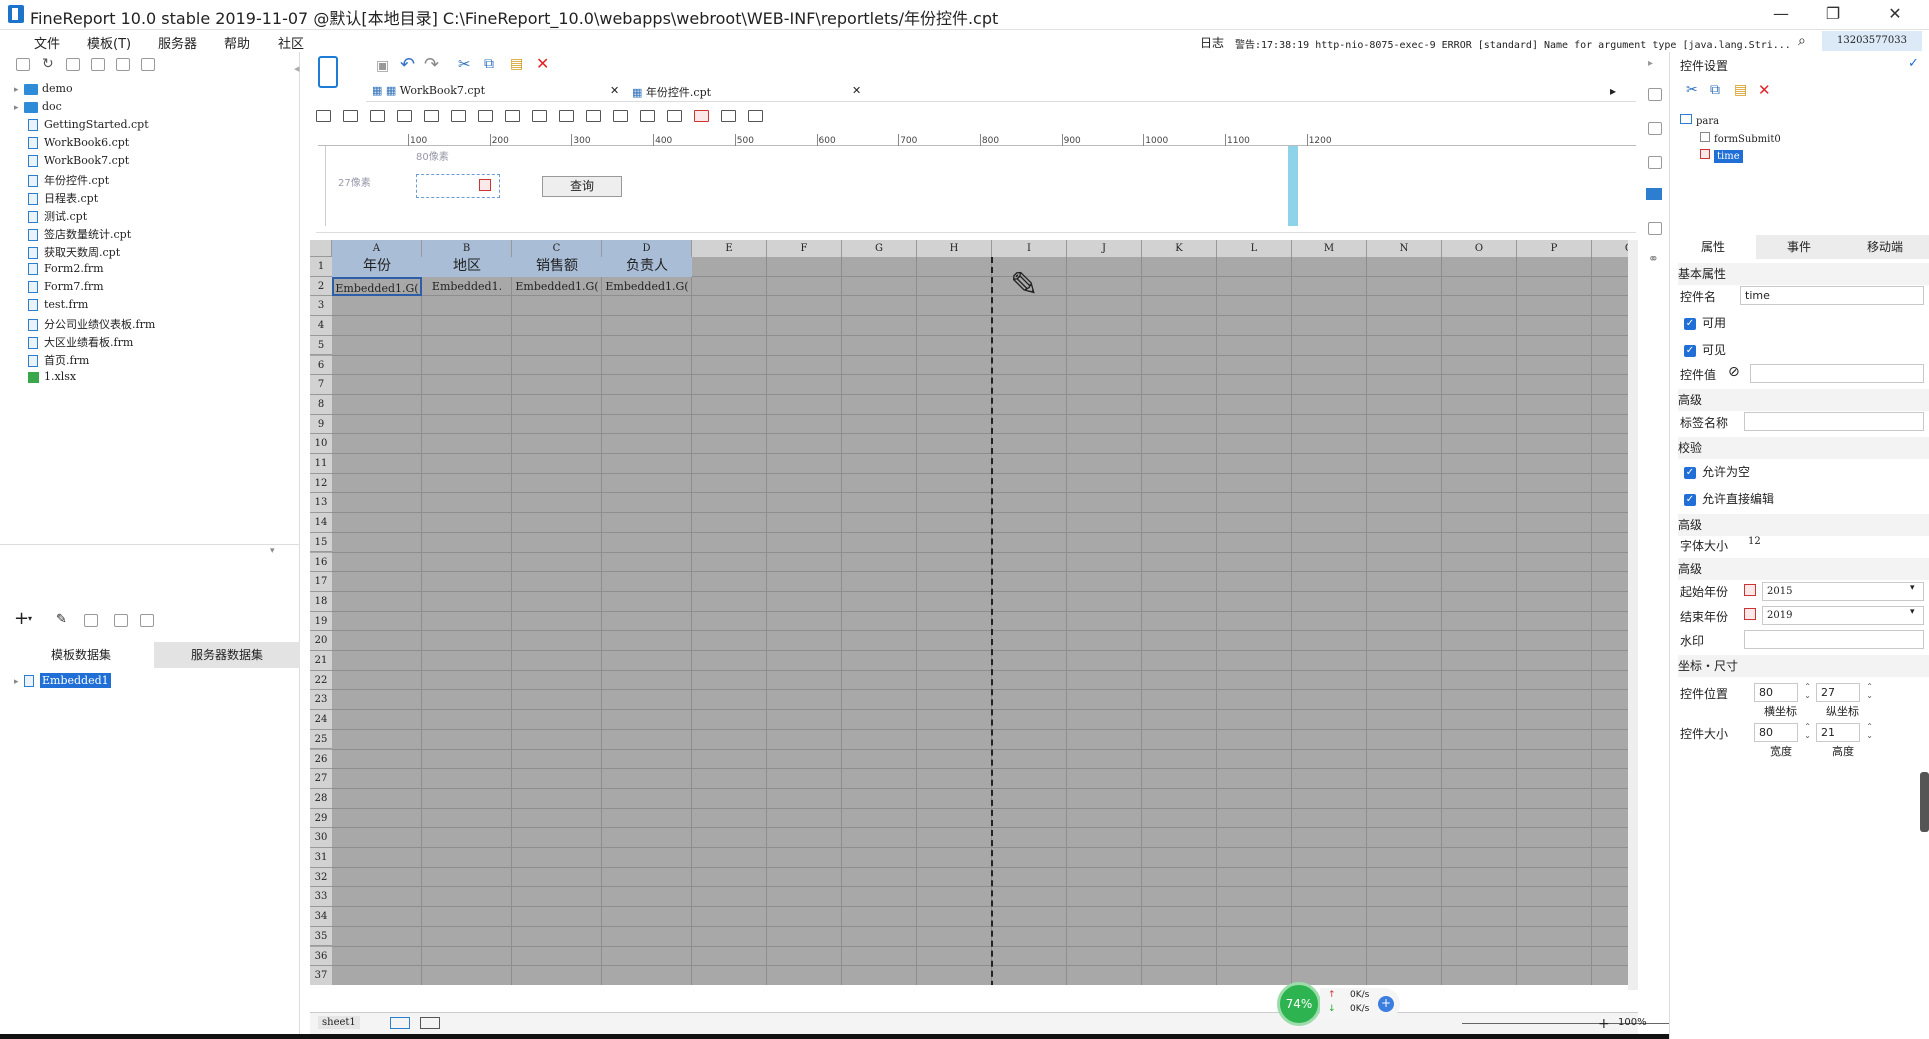 This screenshot has height=1039, width=1929. I want to click on template-type-icon, so click(328, 72).